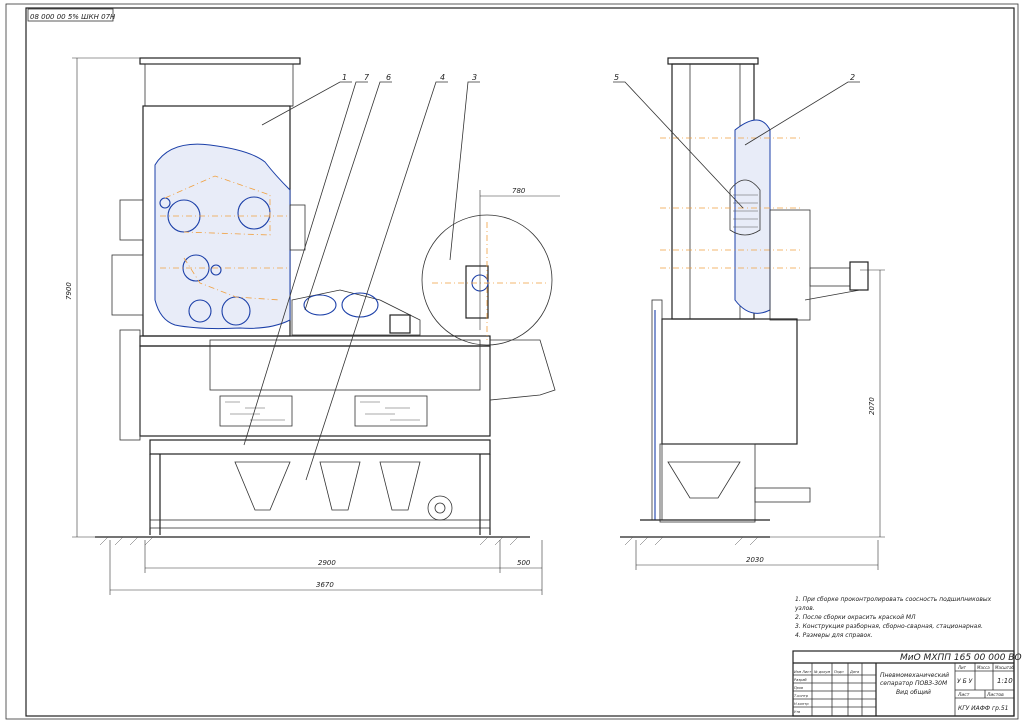 The image size is (1024, 723). I want to click on dim-2900: 2900, so click(327, 563).